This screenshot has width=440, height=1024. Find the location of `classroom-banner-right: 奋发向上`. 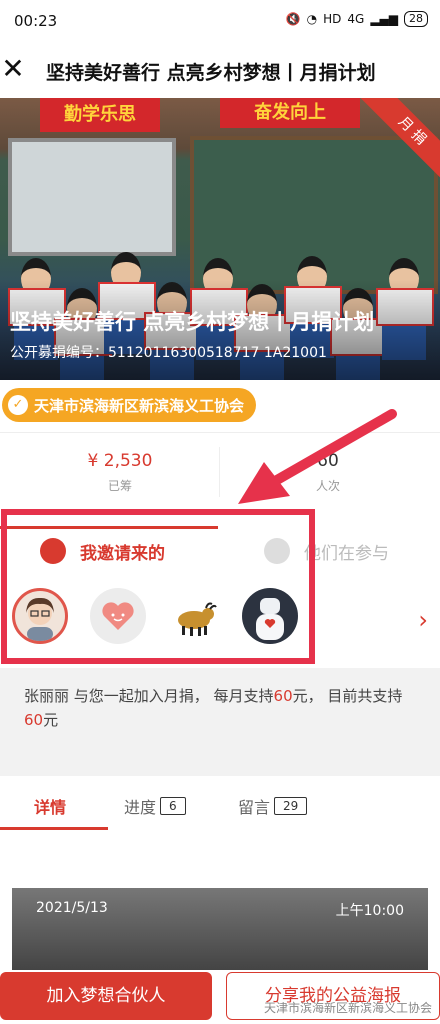

classroom-banner-right: 奋发向上 is located at coordinates (290, 113).